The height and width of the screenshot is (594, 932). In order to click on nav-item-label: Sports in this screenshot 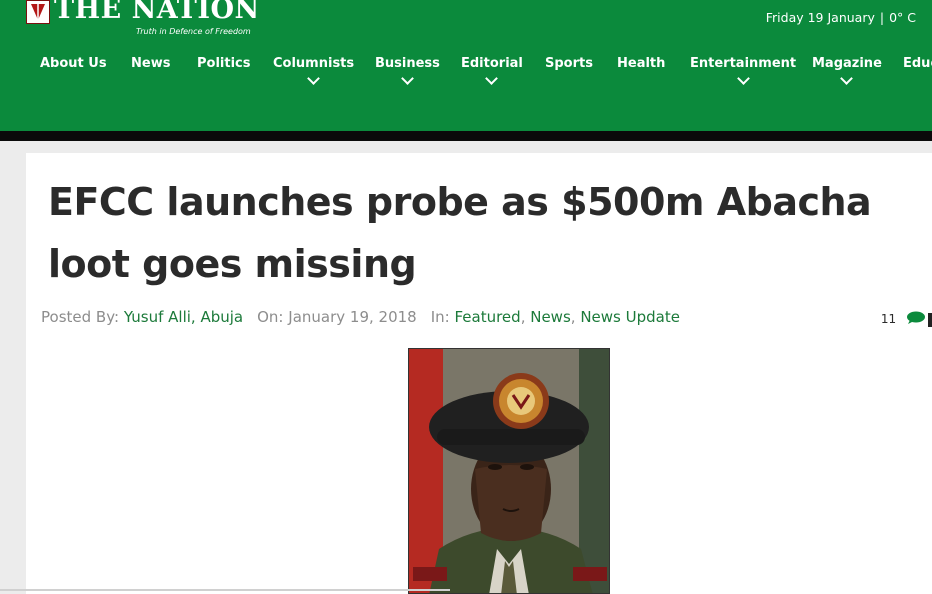, I will do `click(569, 63)`.